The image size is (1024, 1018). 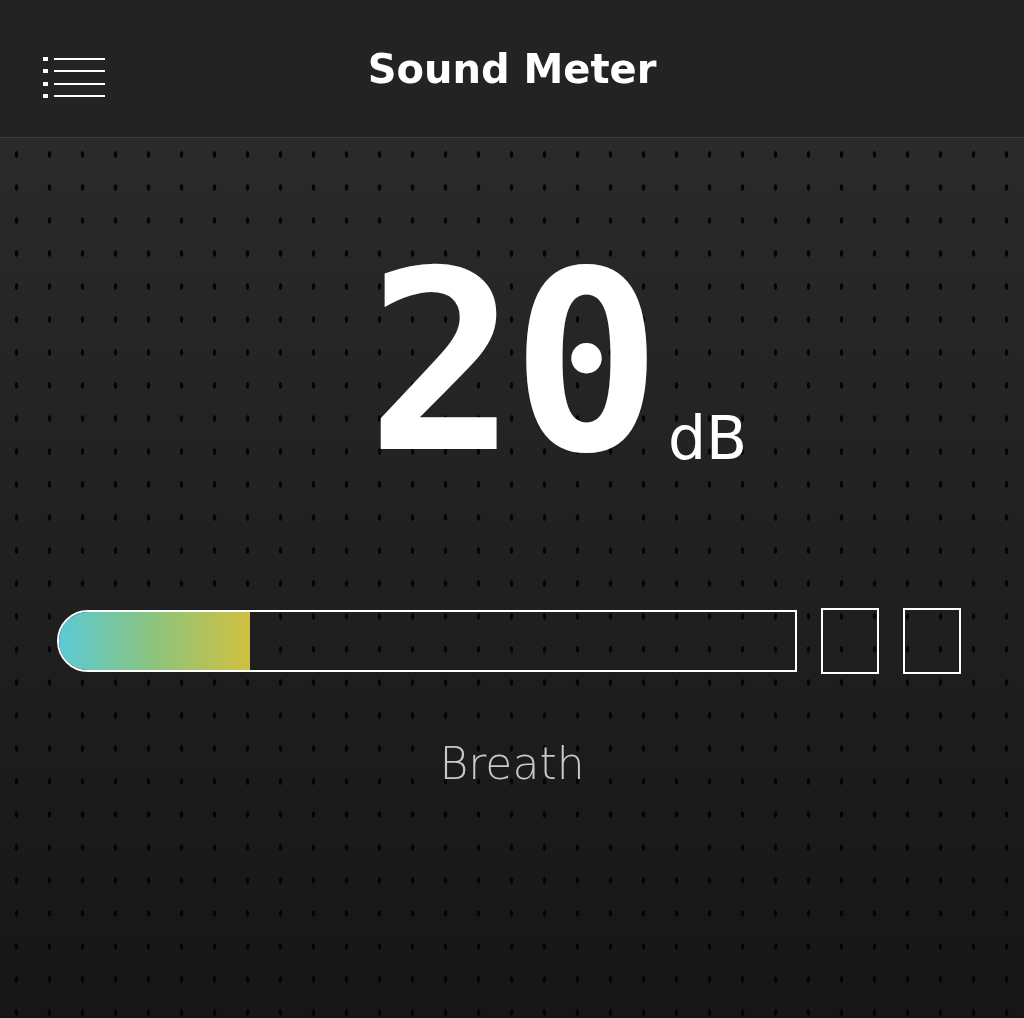 I want to click on decibel-reading: 20, so click(x=511, y=363).